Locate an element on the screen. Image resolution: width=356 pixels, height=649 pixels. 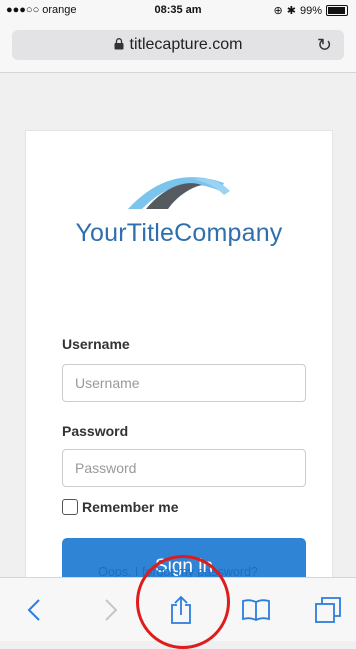
password-input is located at coordinates (184, 468).